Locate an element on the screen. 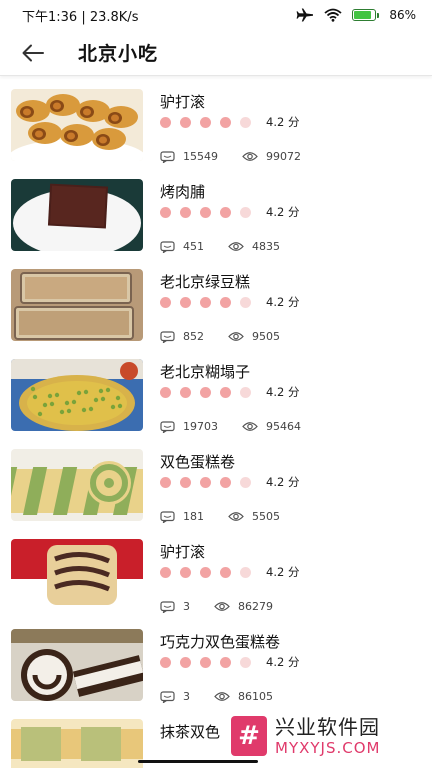 Image resolution: width=432 pixels, height=768 pixels. list-item: 烤肉脯 4.2 分 451 4835 is located at coordinates (216, 218).